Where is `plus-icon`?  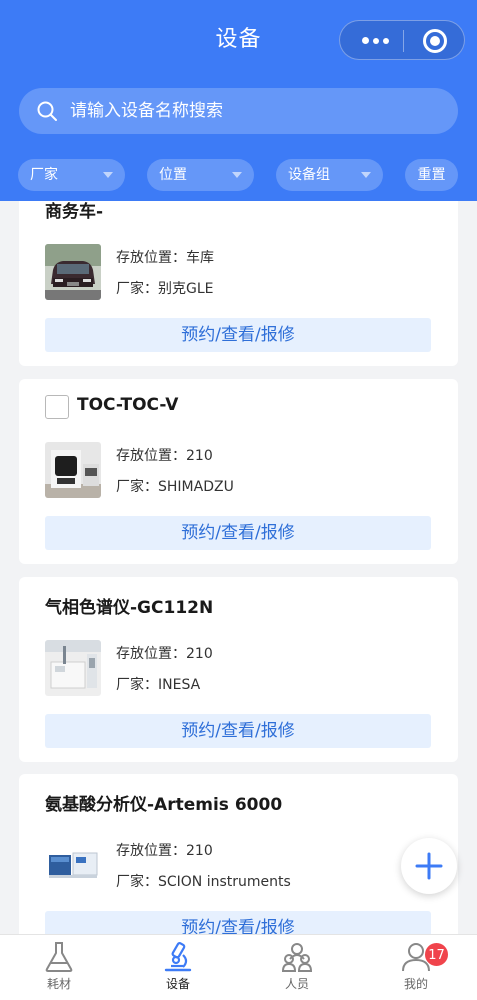 plus-icon is located at coordinates (429, 866).